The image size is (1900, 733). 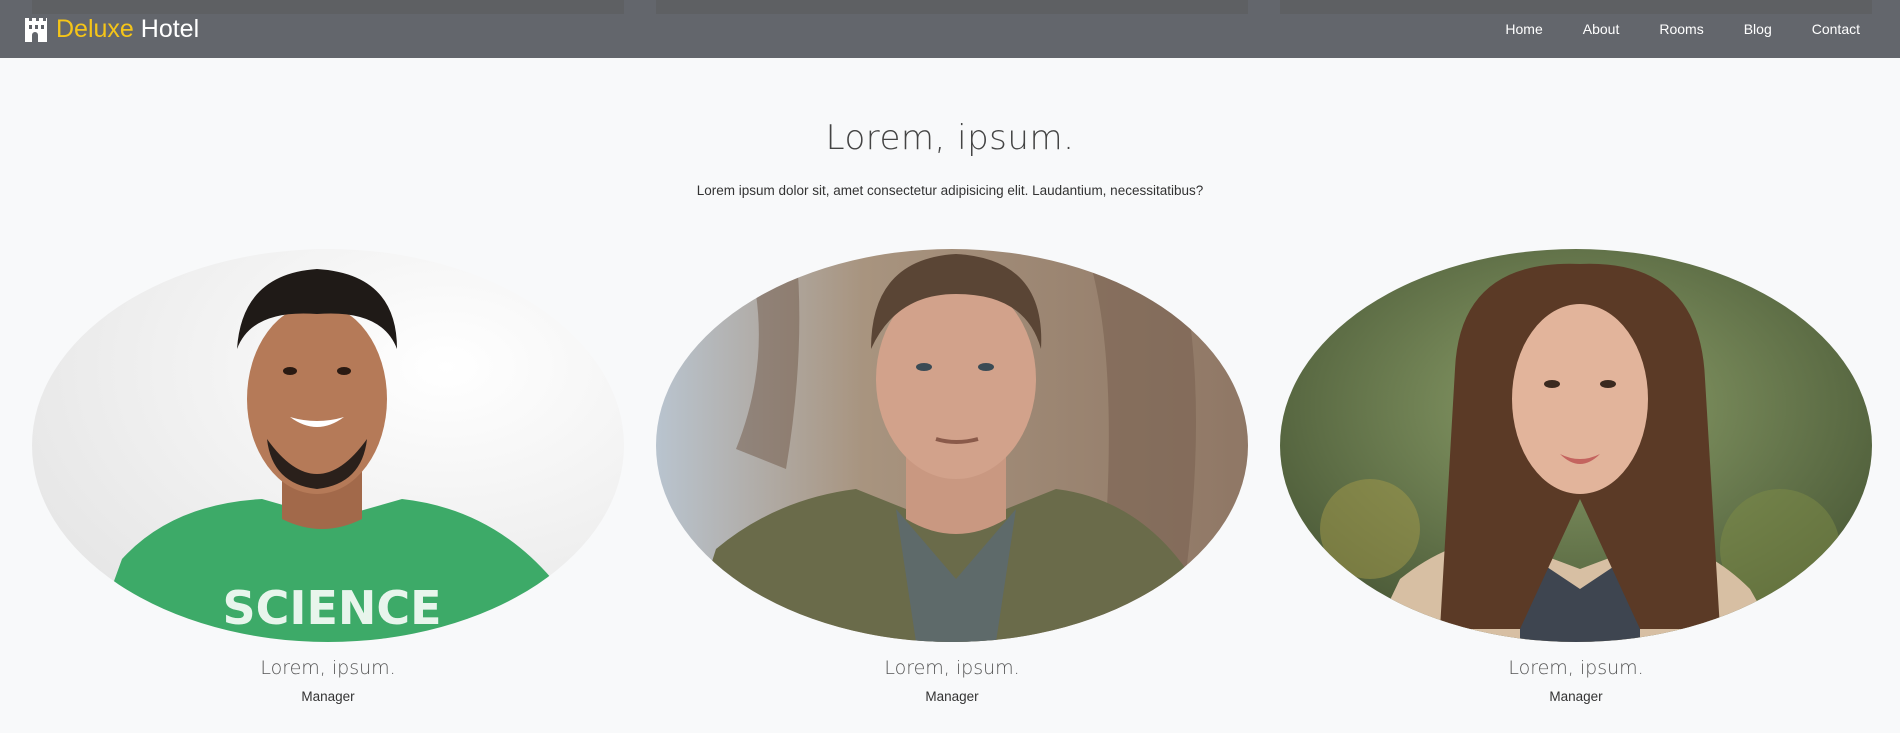 I want to click on brand-logo: Deluxe Hotel, so click(x=111, y=29).